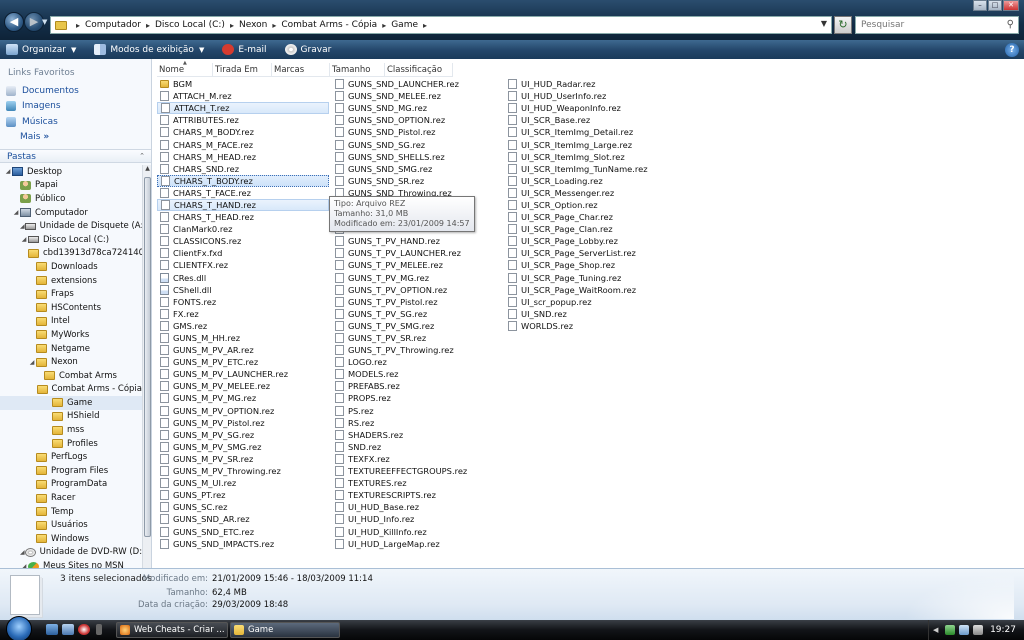 This screenshot has width=1024, height=640. Describe the element at coordinates (418, 386) in the screenshot. I see `file-item: PREFABS.rez` at that location.